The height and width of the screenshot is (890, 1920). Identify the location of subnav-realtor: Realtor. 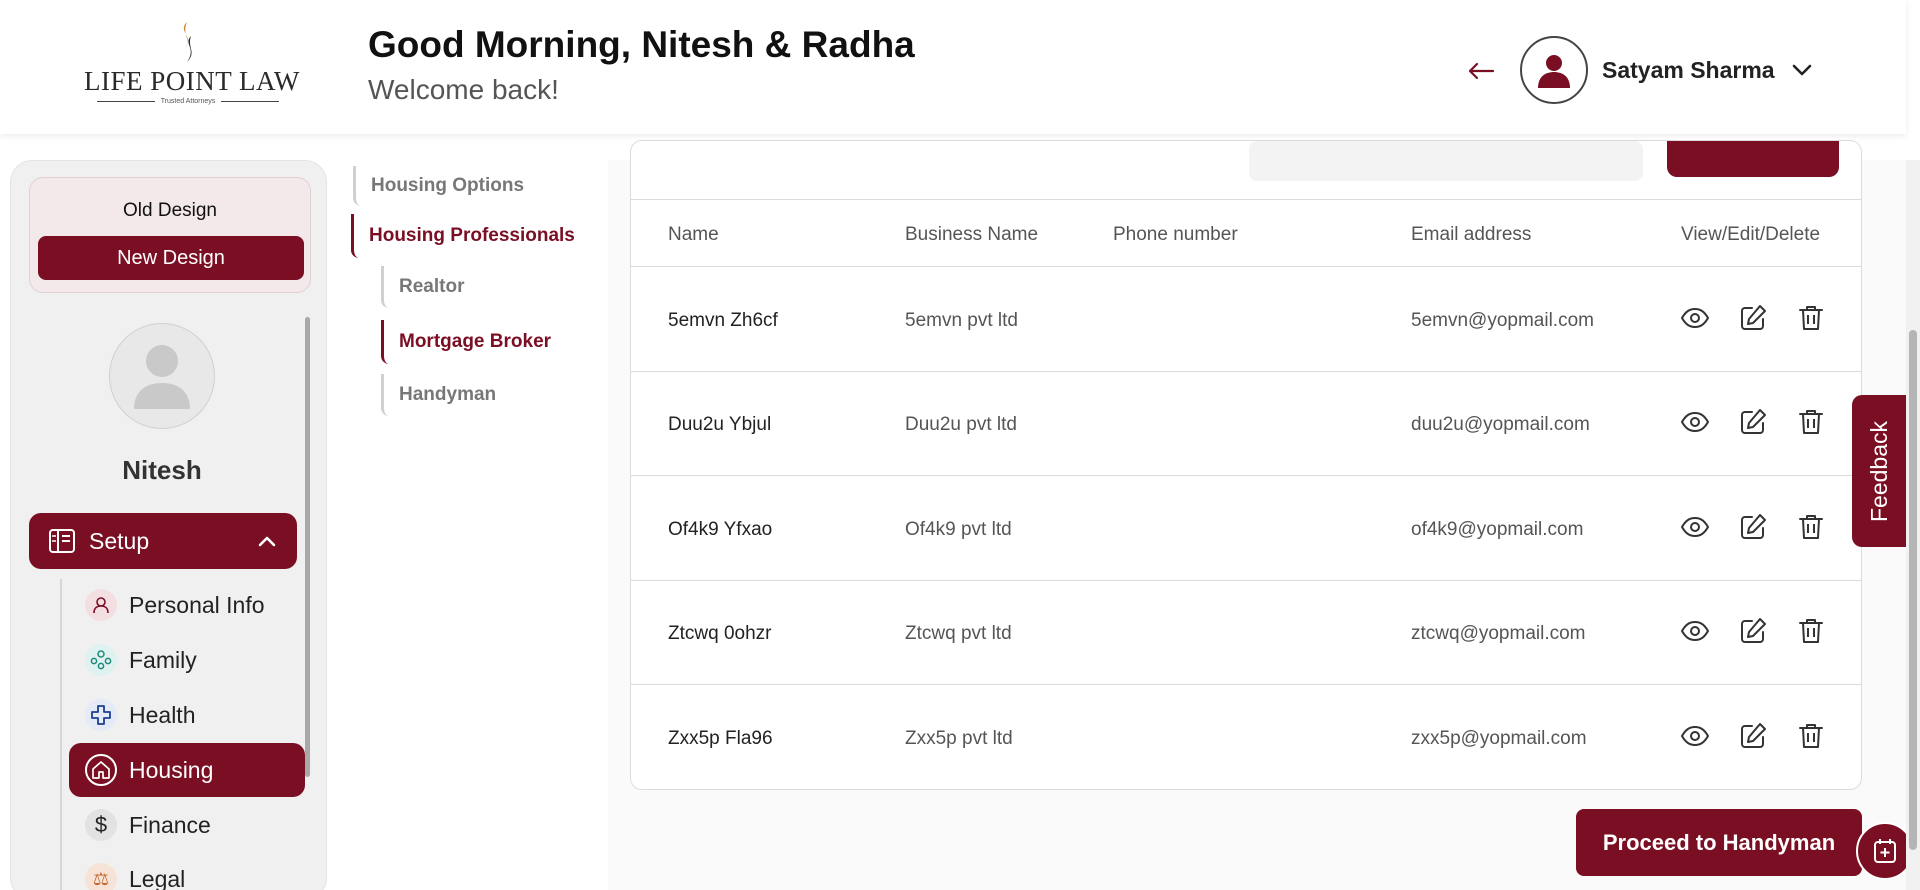
(422, 287).